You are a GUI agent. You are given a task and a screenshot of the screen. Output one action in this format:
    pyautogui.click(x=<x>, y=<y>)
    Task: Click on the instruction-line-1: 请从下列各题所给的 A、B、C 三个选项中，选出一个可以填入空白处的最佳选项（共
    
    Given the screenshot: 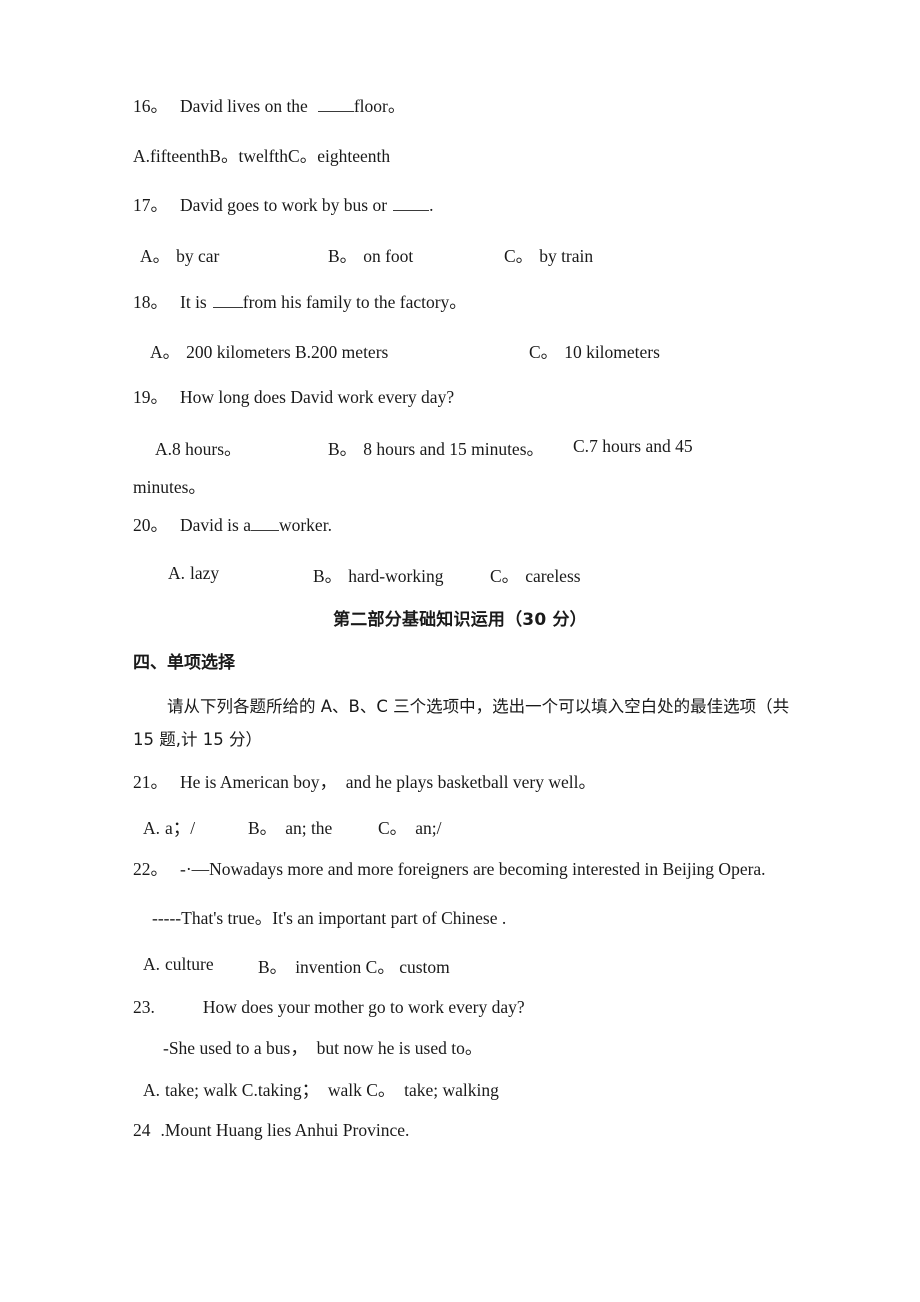 What is the action you would take?
    pyautogui.click(x=478, y=706)
    